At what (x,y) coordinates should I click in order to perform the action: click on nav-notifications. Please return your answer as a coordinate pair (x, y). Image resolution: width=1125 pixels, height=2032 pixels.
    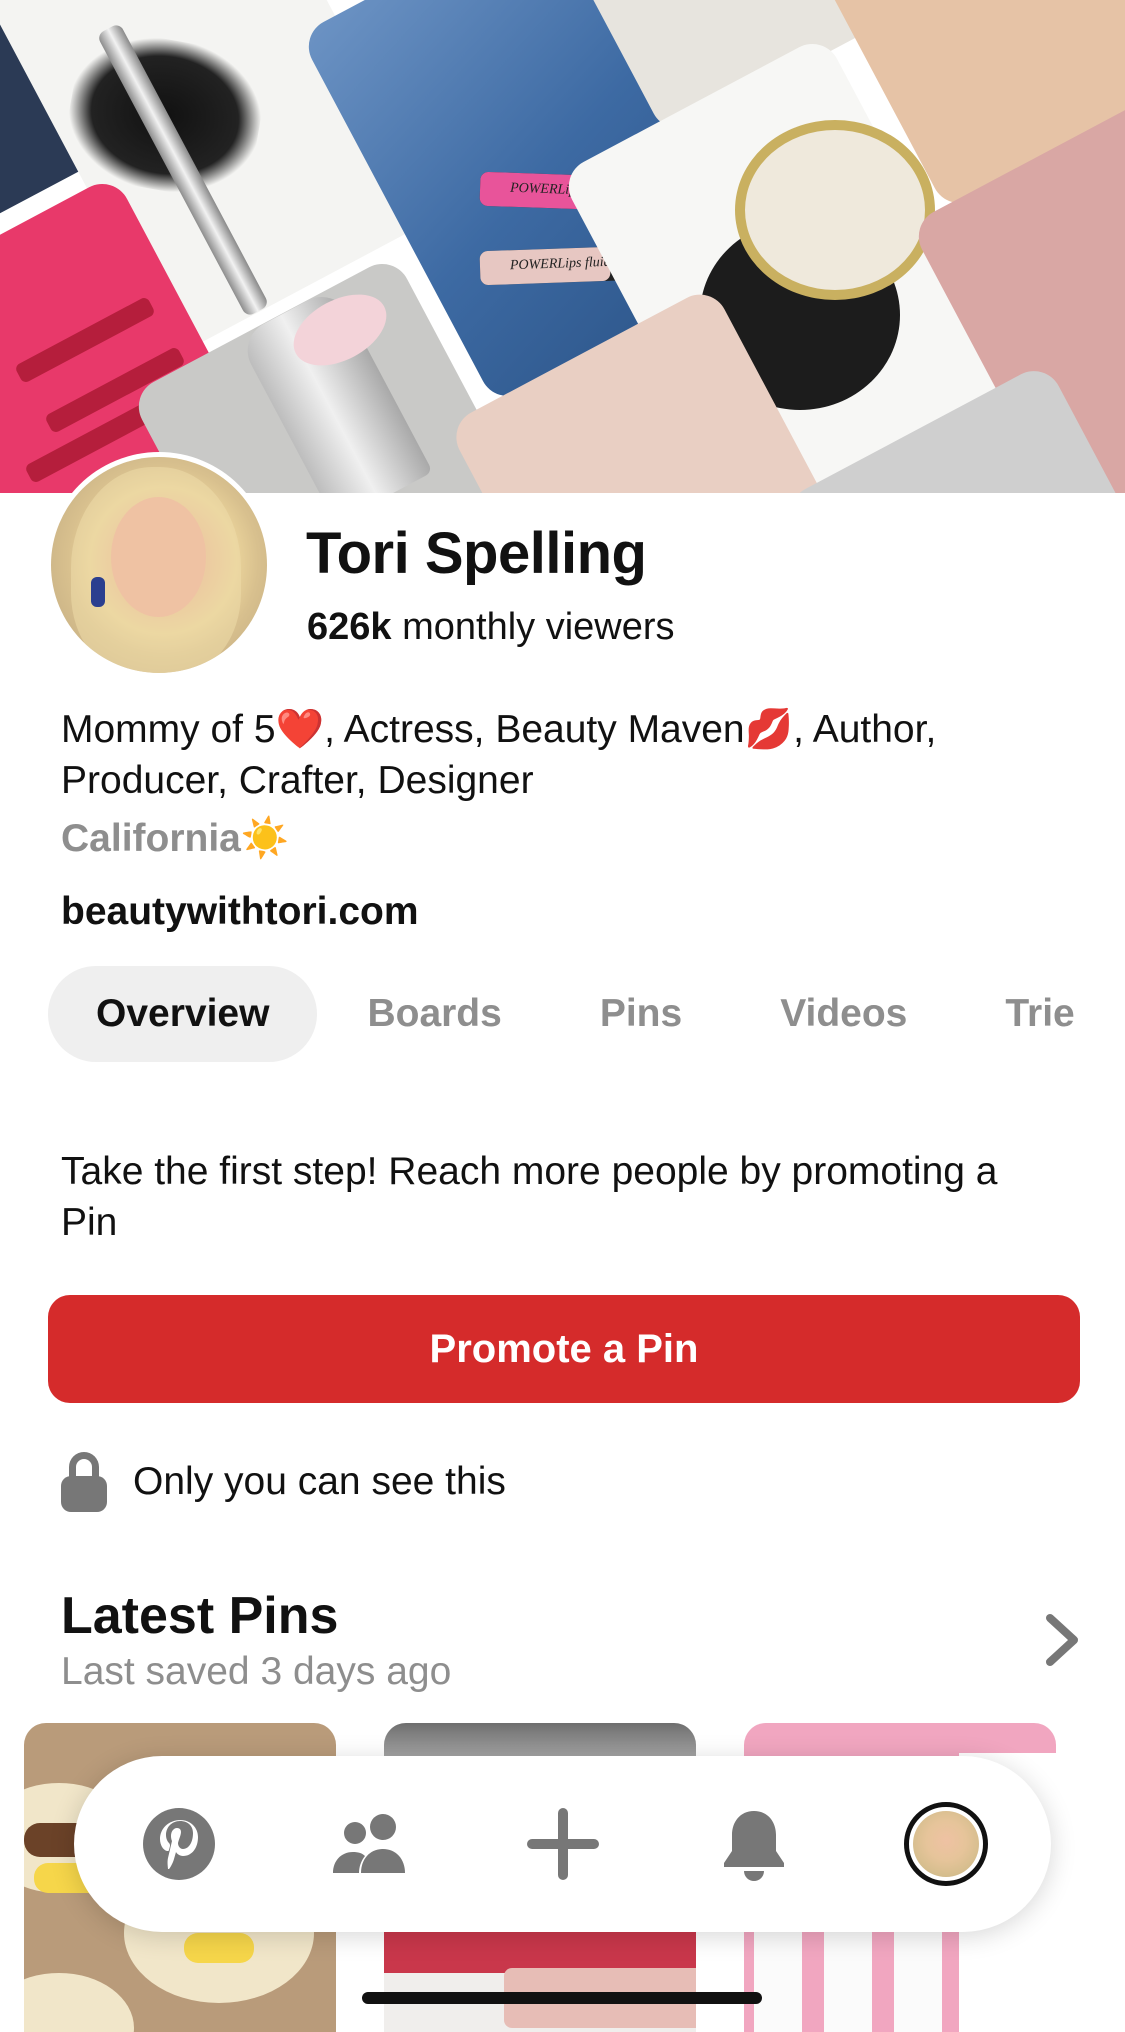
    Looking at the image, I should click on (754, 1844).